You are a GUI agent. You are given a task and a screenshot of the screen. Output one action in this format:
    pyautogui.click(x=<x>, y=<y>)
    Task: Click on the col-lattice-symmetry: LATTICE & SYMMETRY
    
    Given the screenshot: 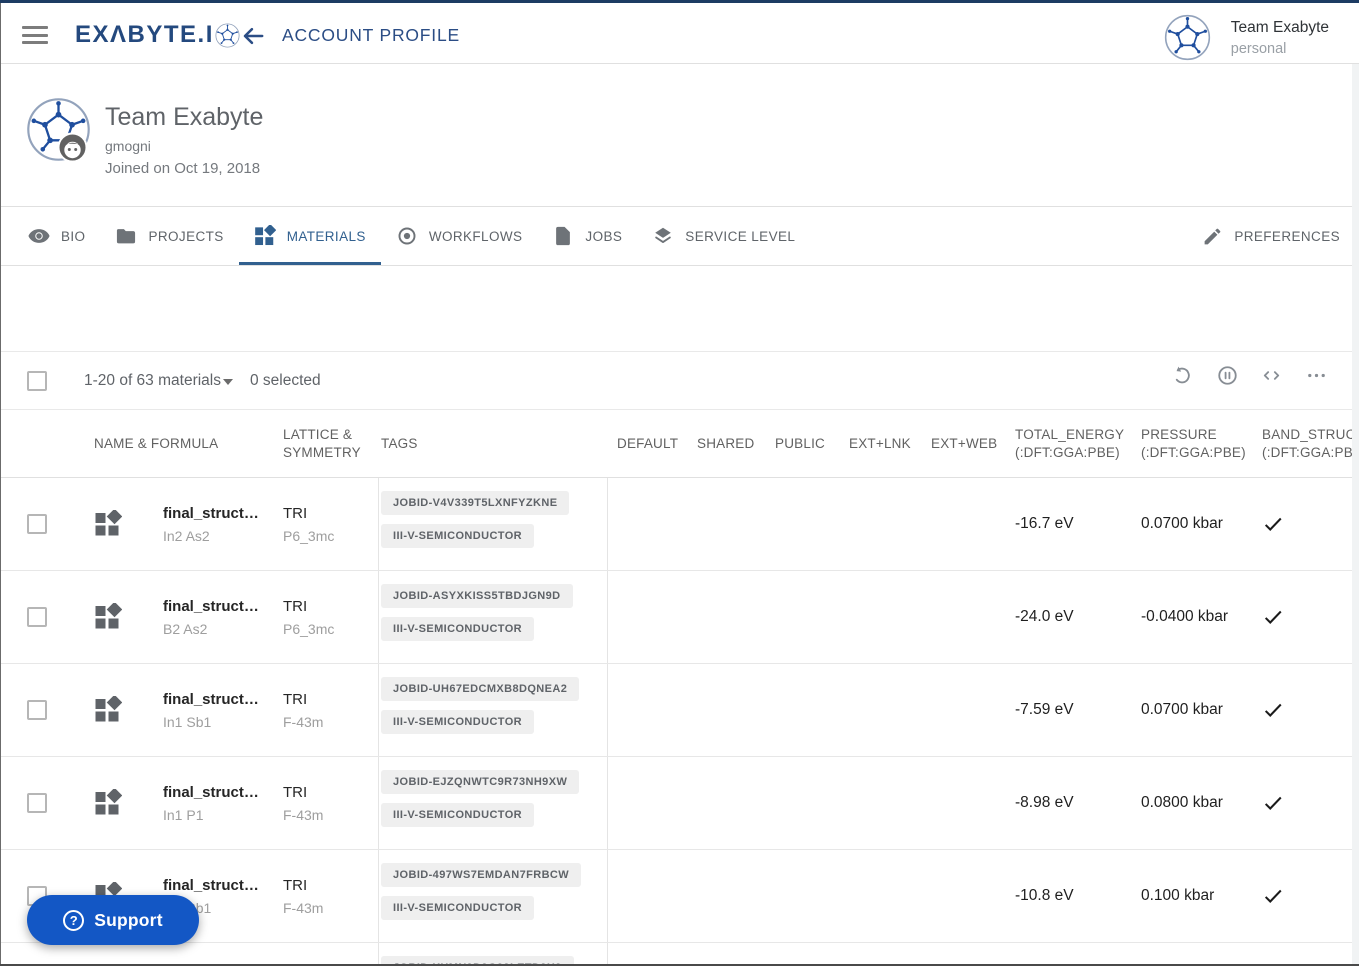 What is the action you would take?
    pyautogui.click(x=330, y=444)
    